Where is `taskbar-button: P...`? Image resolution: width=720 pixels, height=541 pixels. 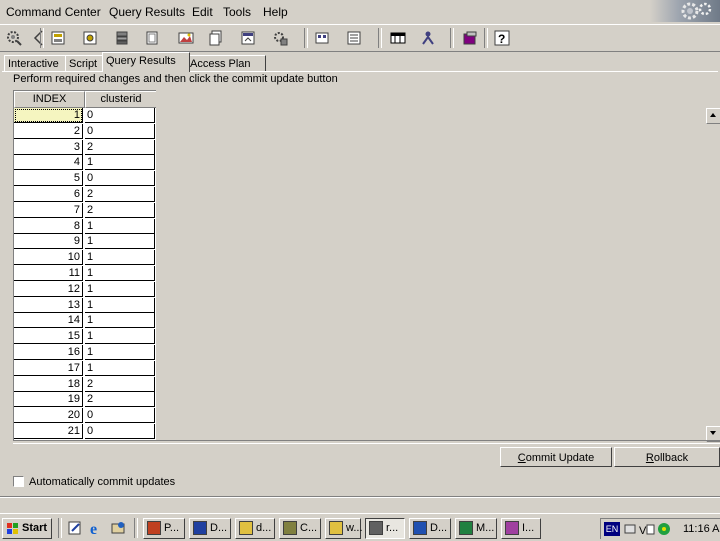
taskbar-button: P... is located at coordinates (164, 528).